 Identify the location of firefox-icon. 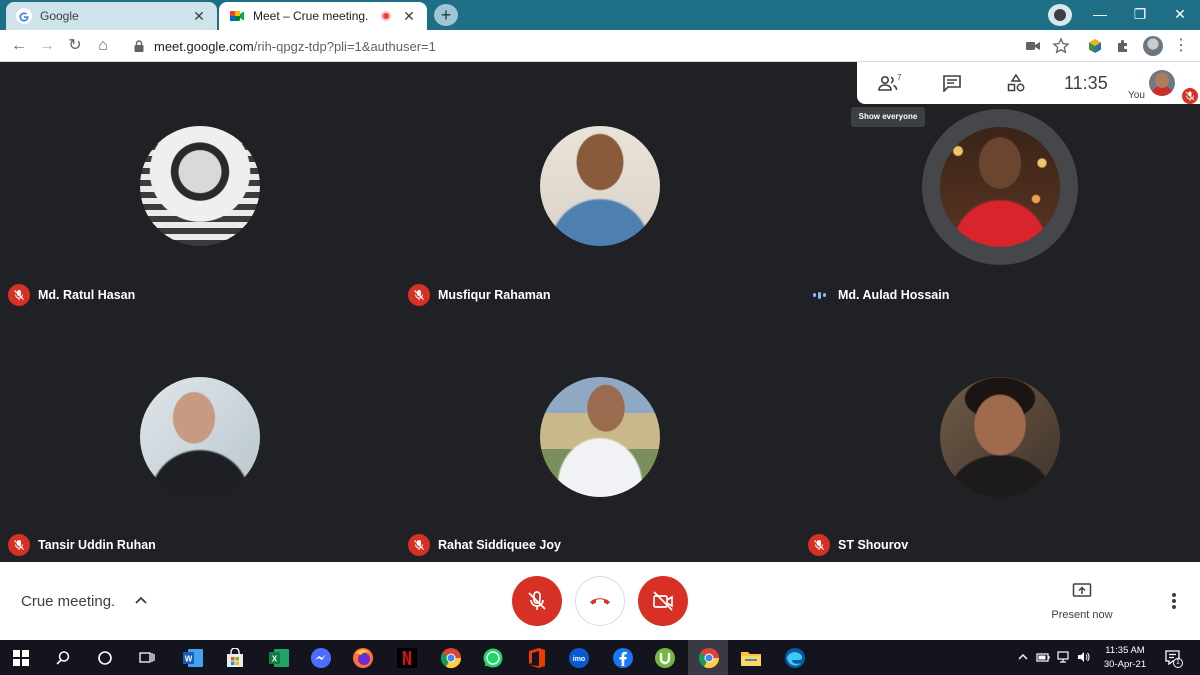
(363, 658).